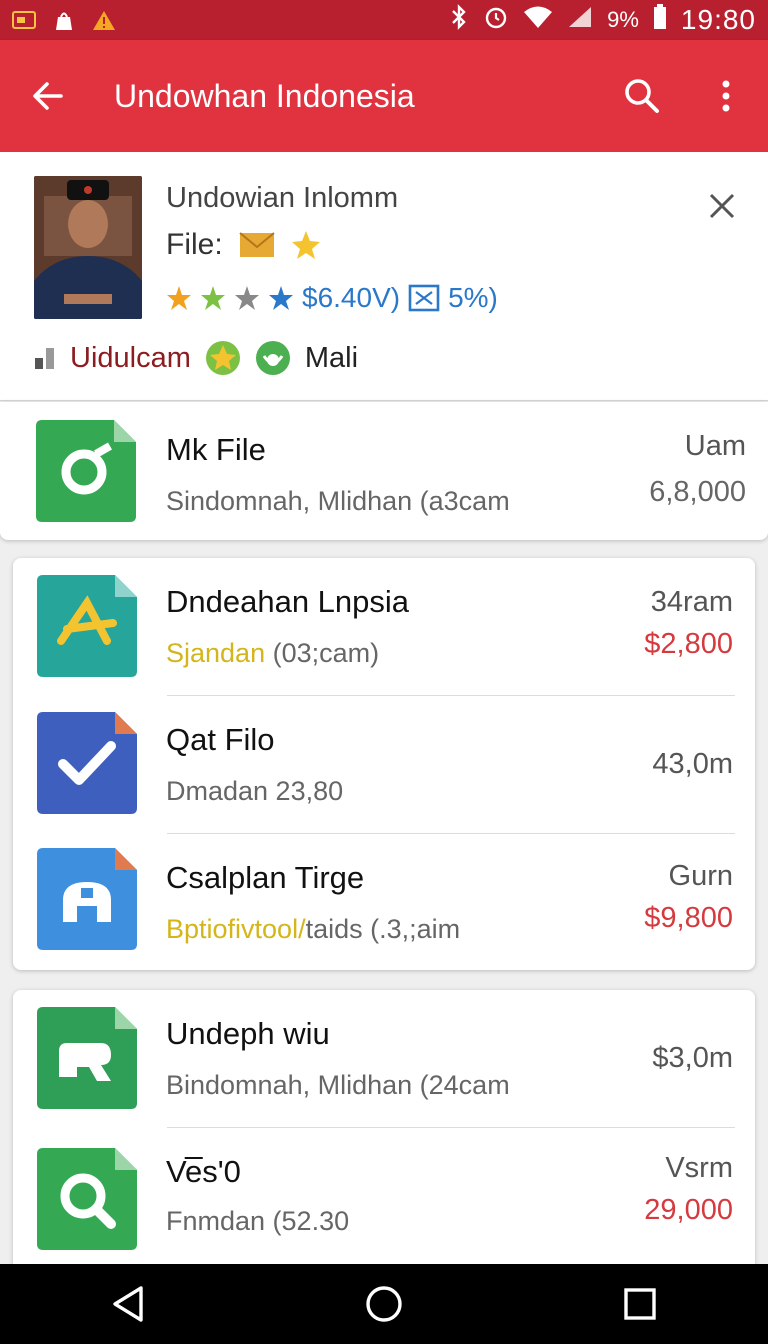  I want to click on item-amount: $2,800, so click(688, 644).